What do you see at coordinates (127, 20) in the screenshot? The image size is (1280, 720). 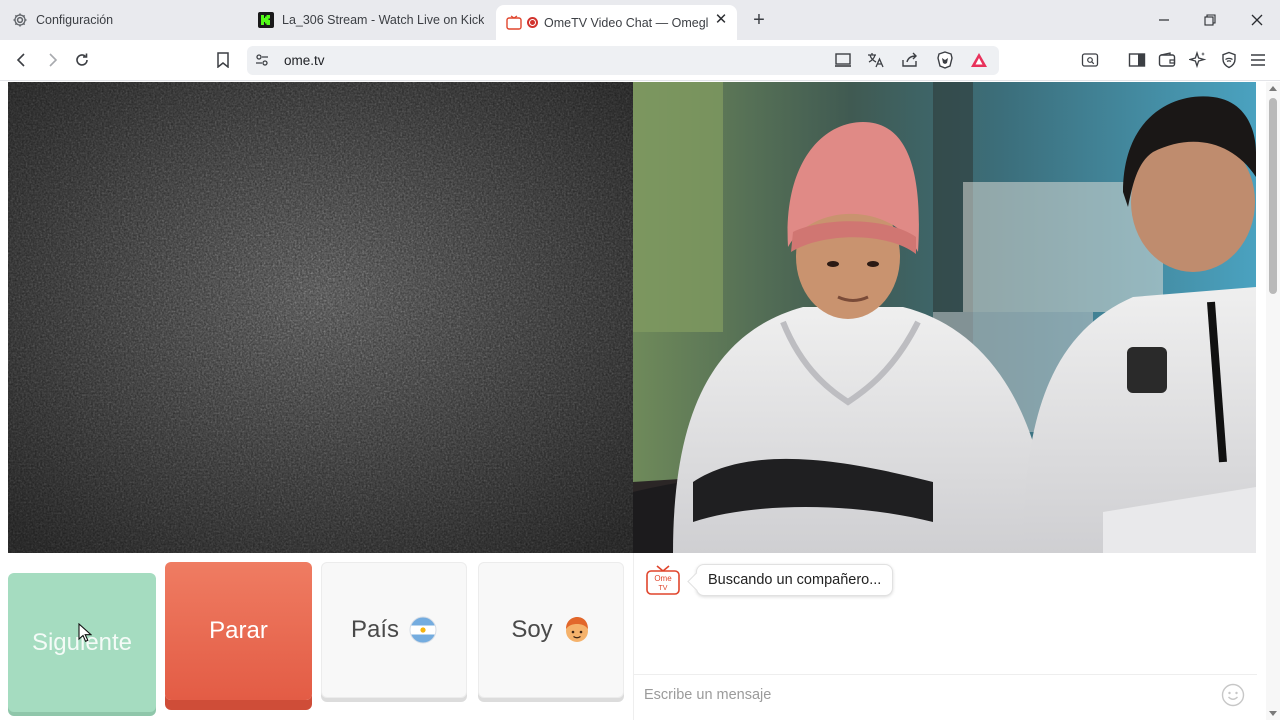 I see `tab-settings: Configuración` at bounding box center [127, 20].